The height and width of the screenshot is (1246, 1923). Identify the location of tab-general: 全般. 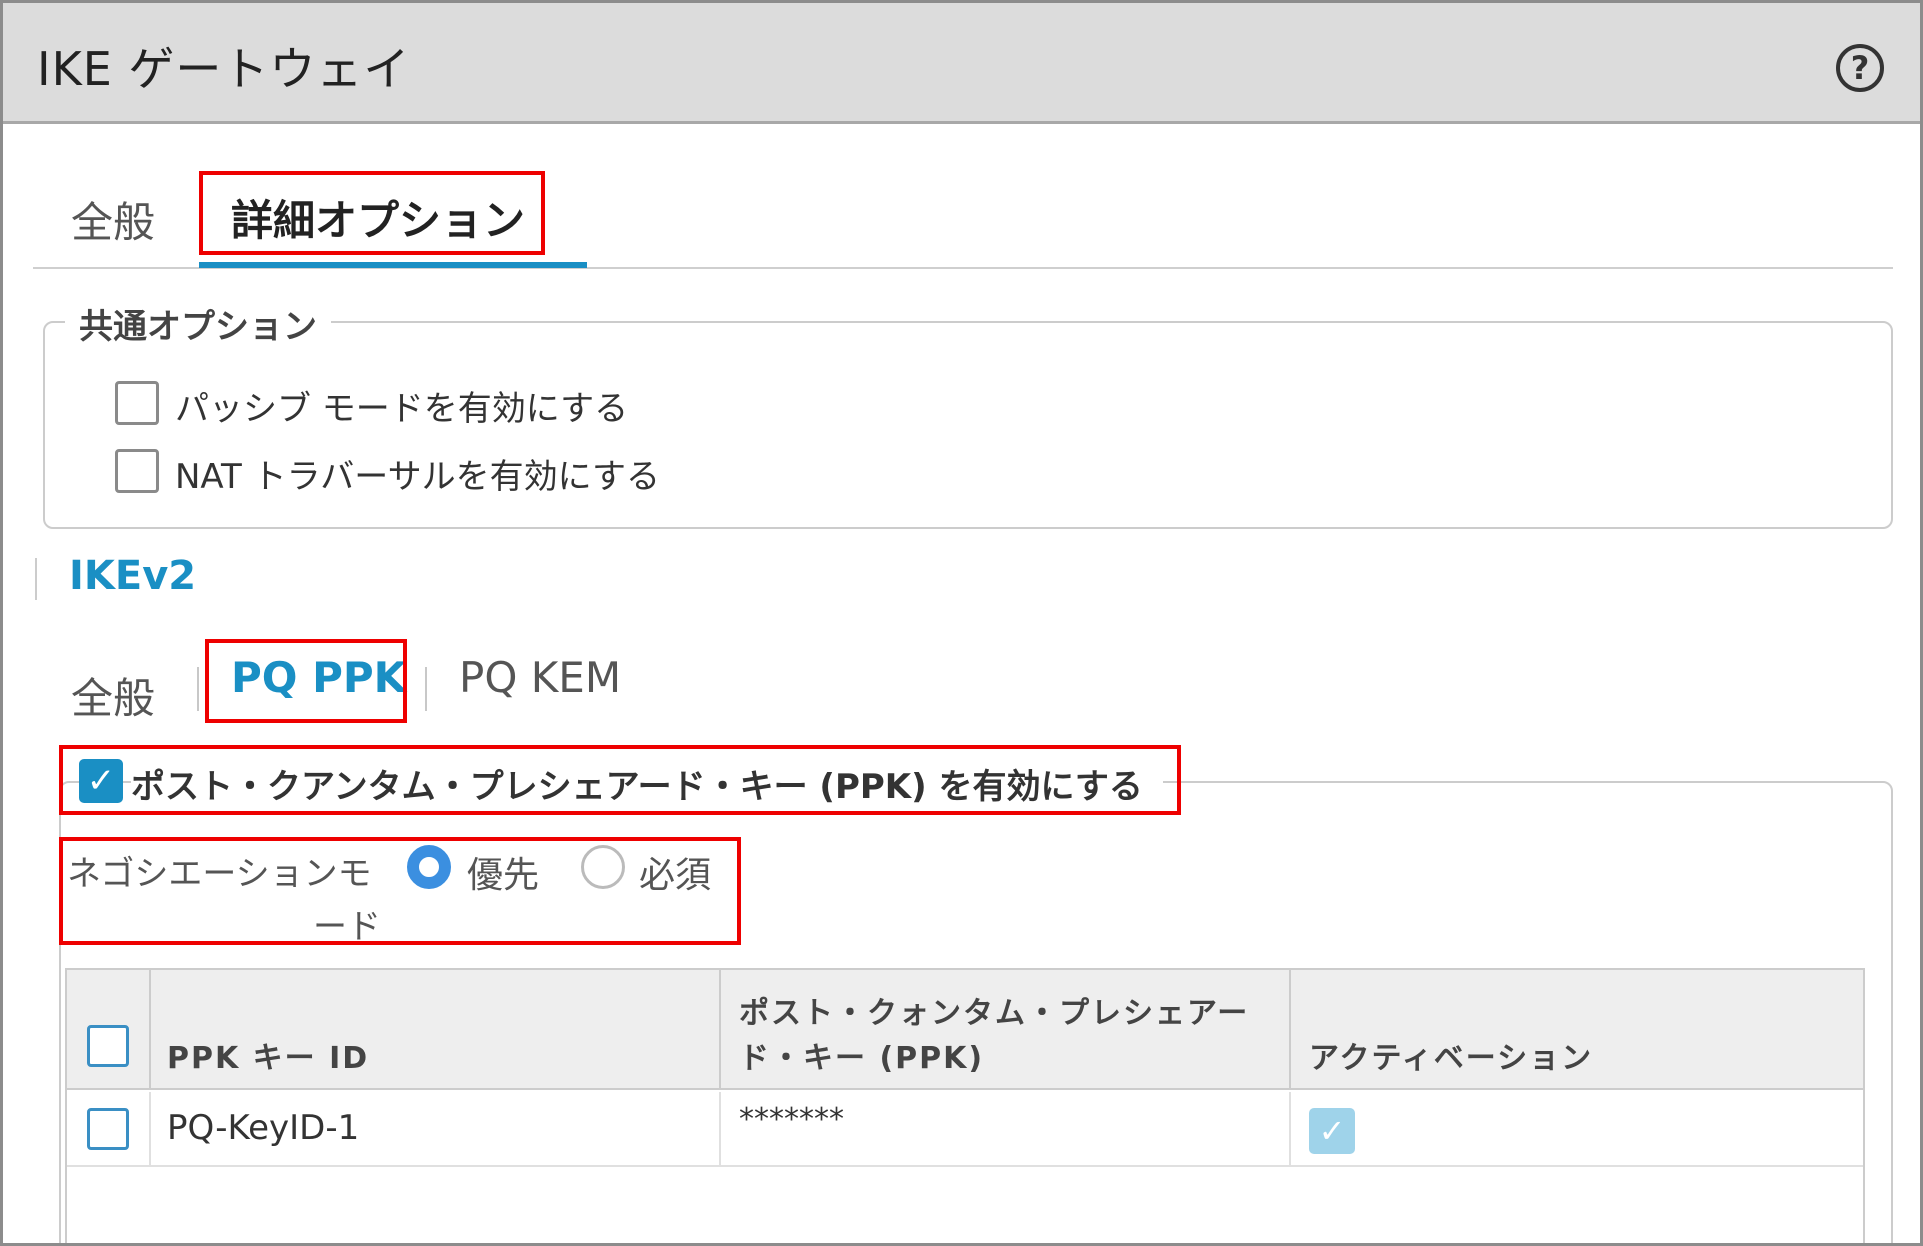
(113, 219).